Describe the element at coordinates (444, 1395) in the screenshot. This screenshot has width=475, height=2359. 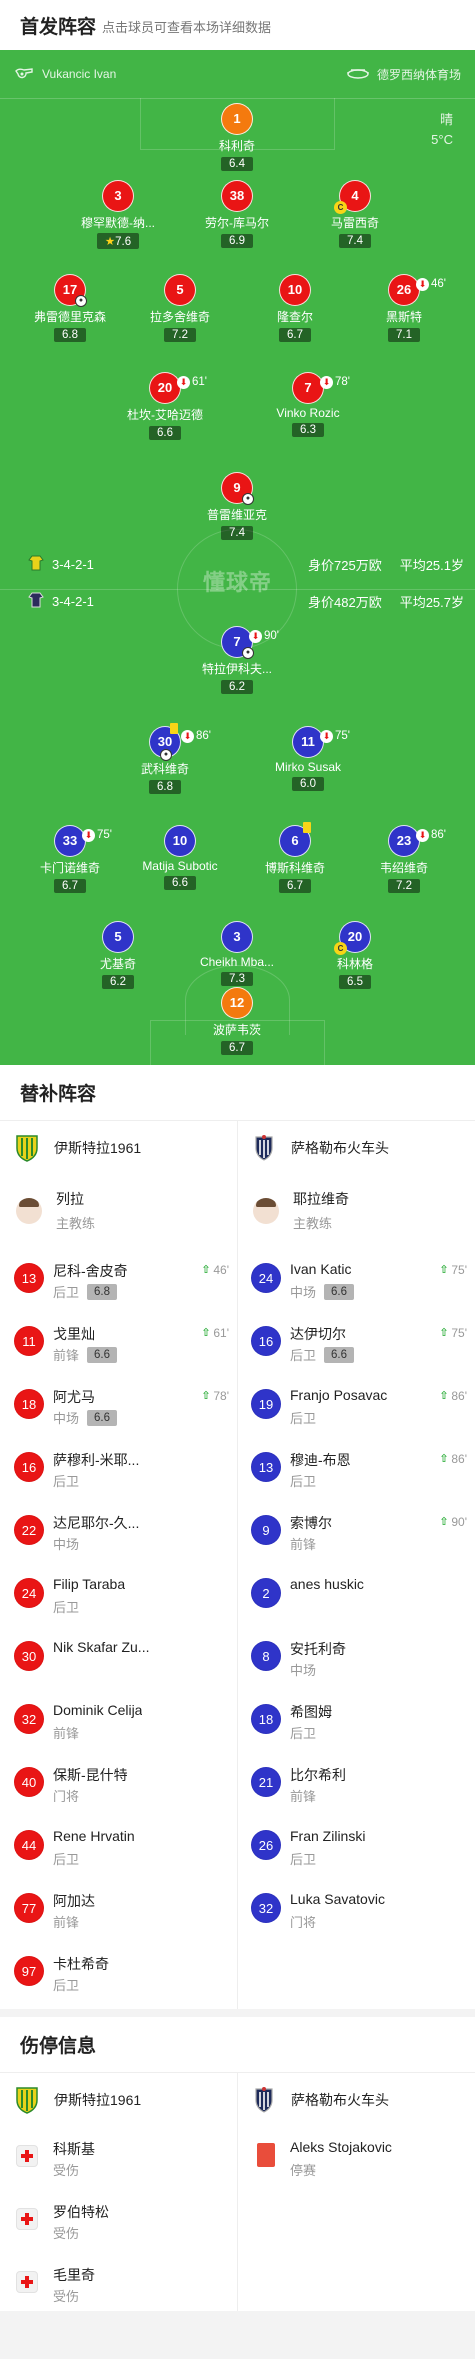
I see `sub-in-icon: ⇧` at that location.